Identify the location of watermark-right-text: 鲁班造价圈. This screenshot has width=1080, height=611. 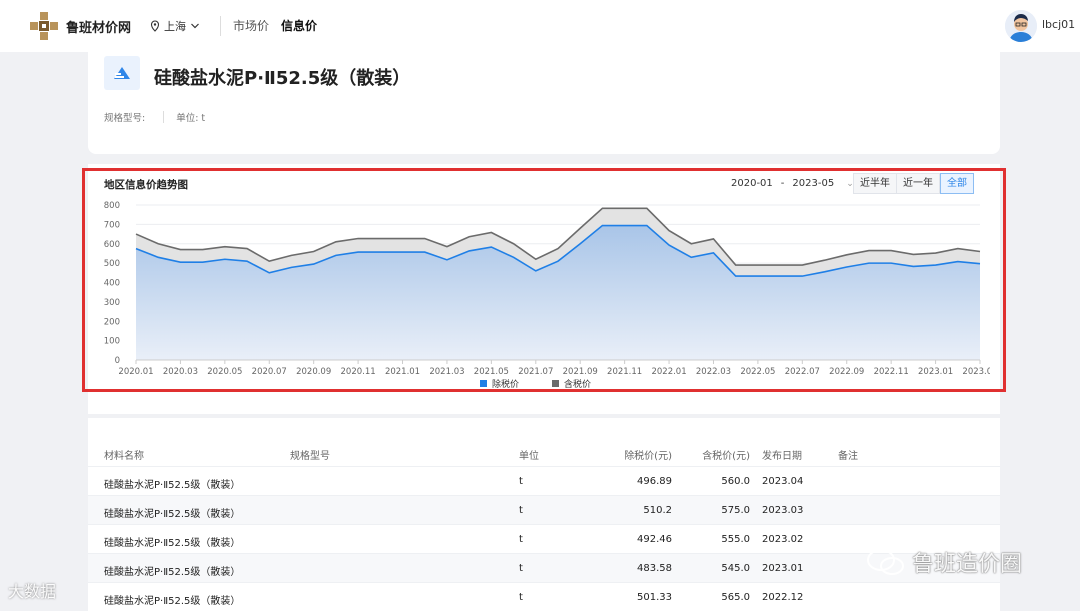
(967, 564).